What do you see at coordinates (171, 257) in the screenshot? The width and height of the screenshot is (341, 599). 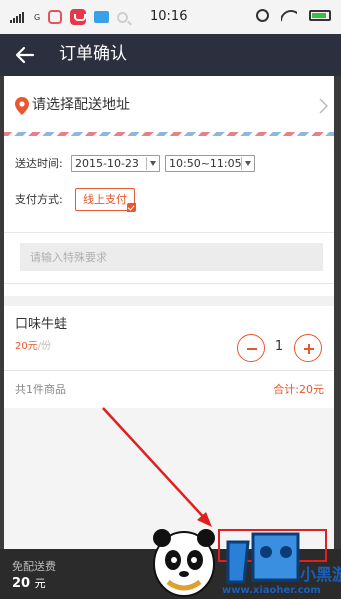 I see `special-request-input` at bounding box center [171, 257].